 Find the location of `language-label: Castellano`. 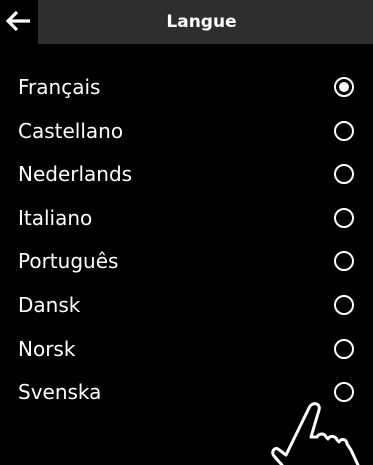

language-label: Castellano is located at coordinates (71, 130).